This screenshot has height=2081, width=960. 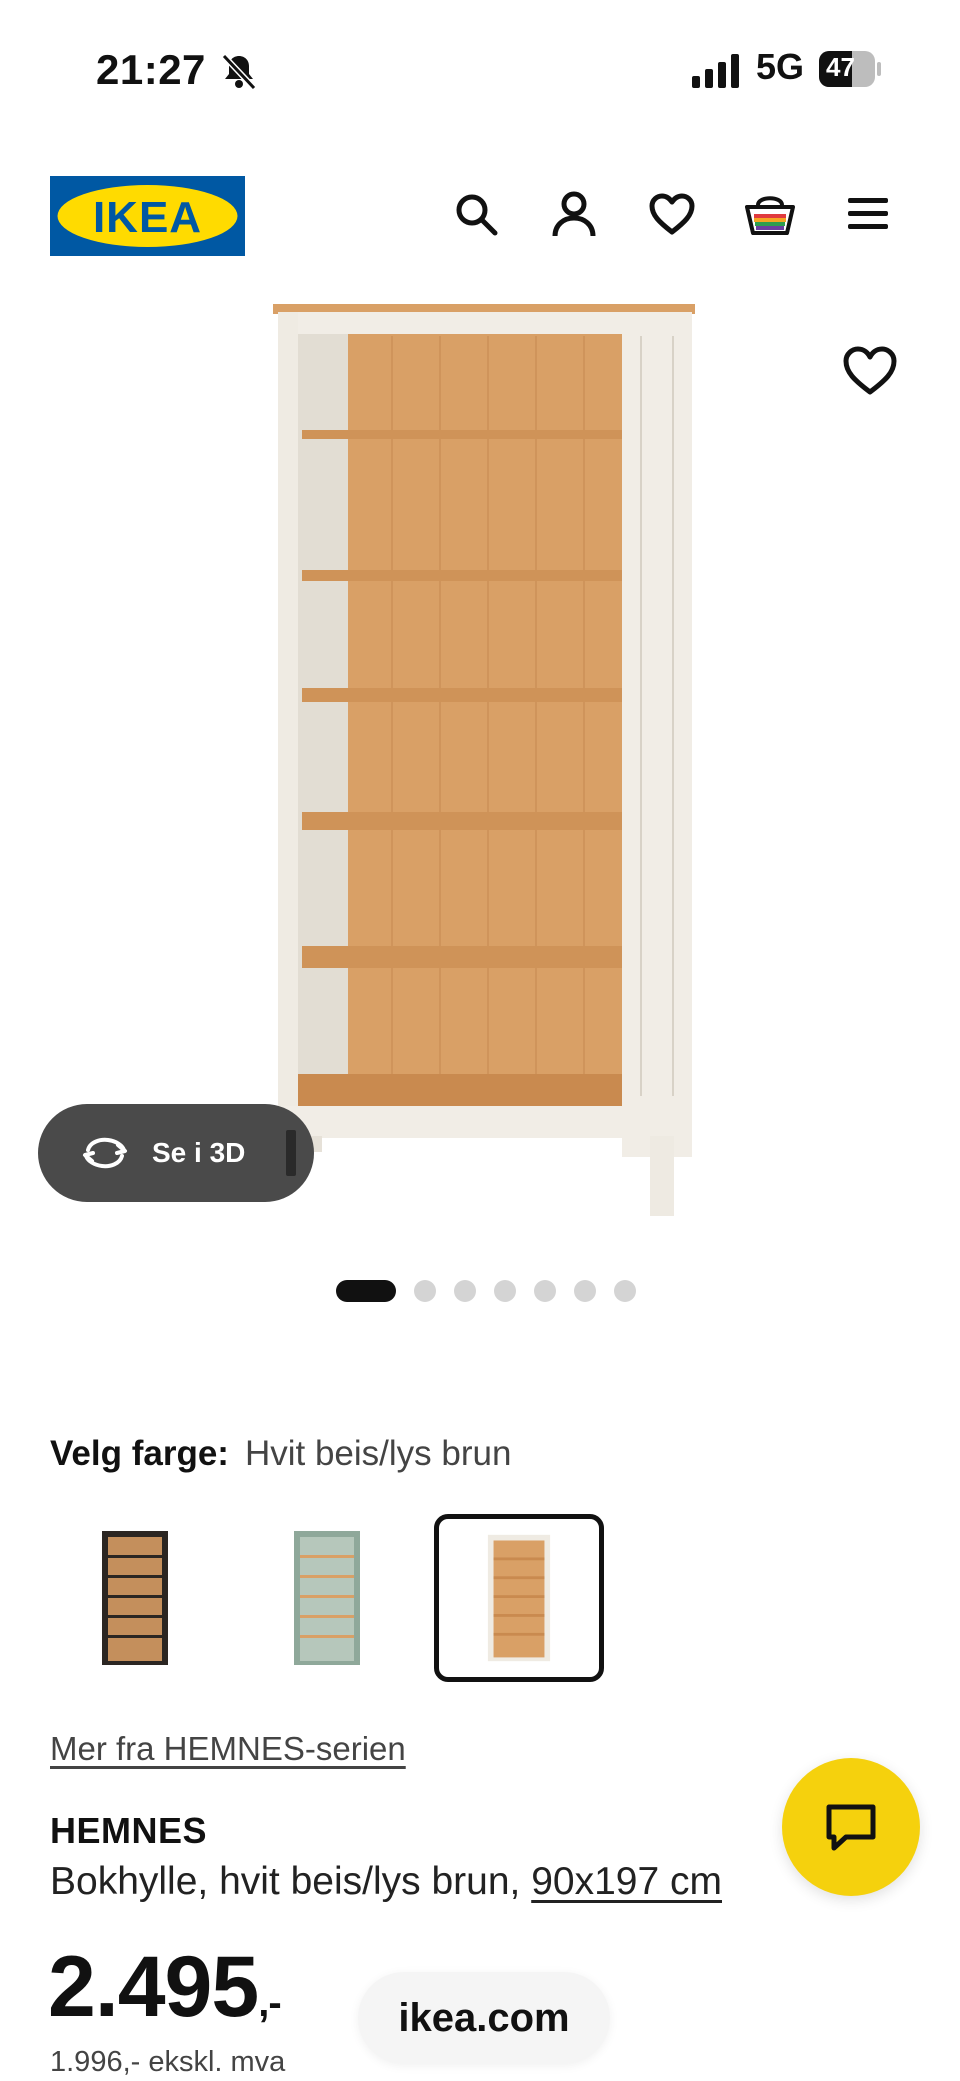 I want to click on swatch-black-brown, so click(x=135, y=1598).